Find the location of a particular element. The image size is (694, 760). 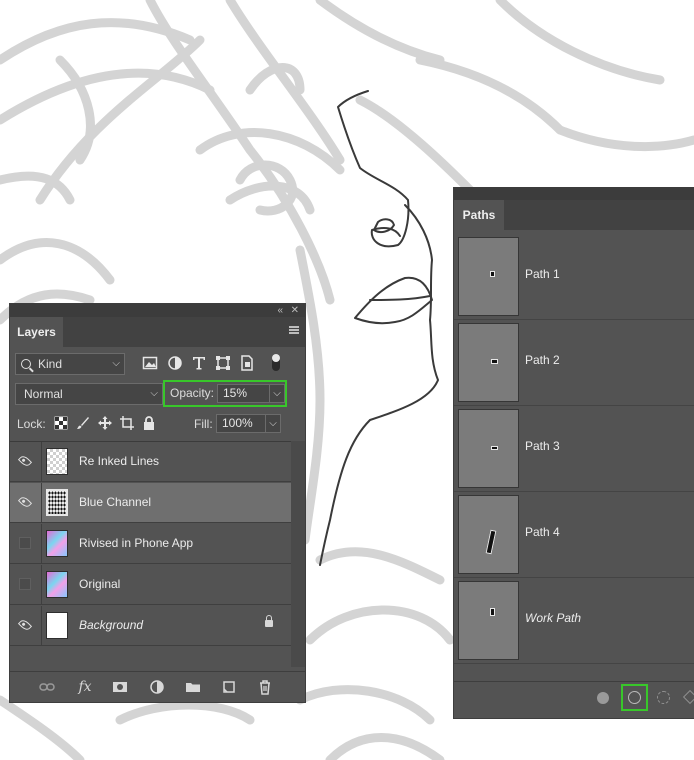

opacity-label: Opacity: is located at coordinates (192, 393).